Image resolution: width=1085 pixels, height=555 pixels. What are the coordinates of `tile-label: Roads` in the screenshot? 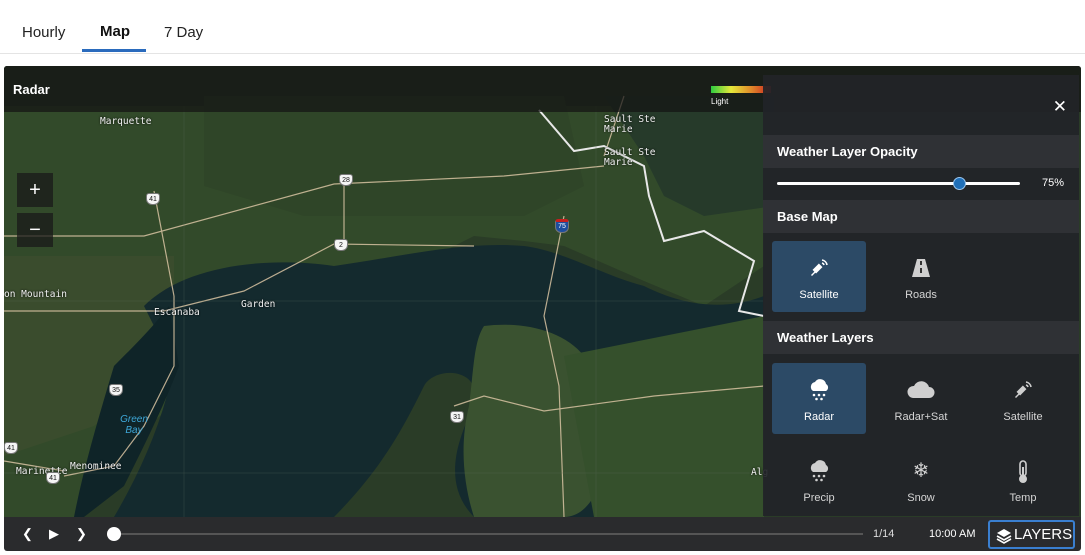 It's located at (921, 295).